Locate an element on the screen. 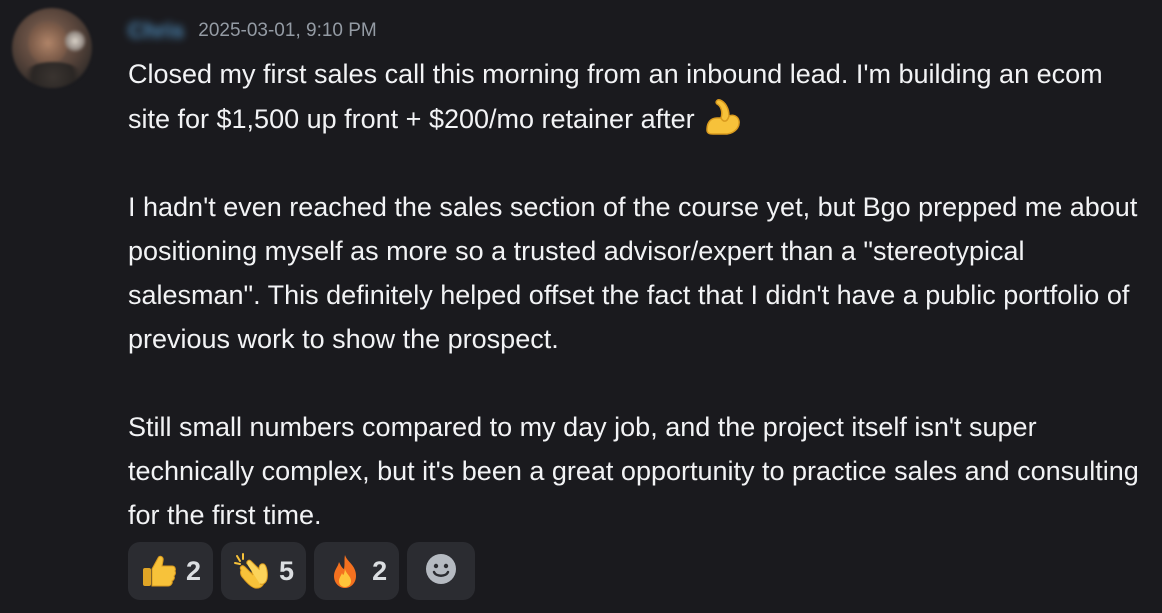  username: Chris is located at coordinates (156, 31).